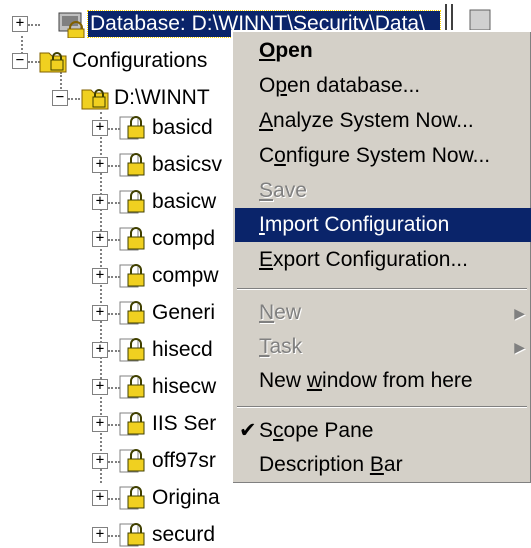 This screenshot has height=548, width=531. What do you see at coordinates (266, 259) in the screenshot?
I see `label-accel: E` at bounding box center [266, 259].